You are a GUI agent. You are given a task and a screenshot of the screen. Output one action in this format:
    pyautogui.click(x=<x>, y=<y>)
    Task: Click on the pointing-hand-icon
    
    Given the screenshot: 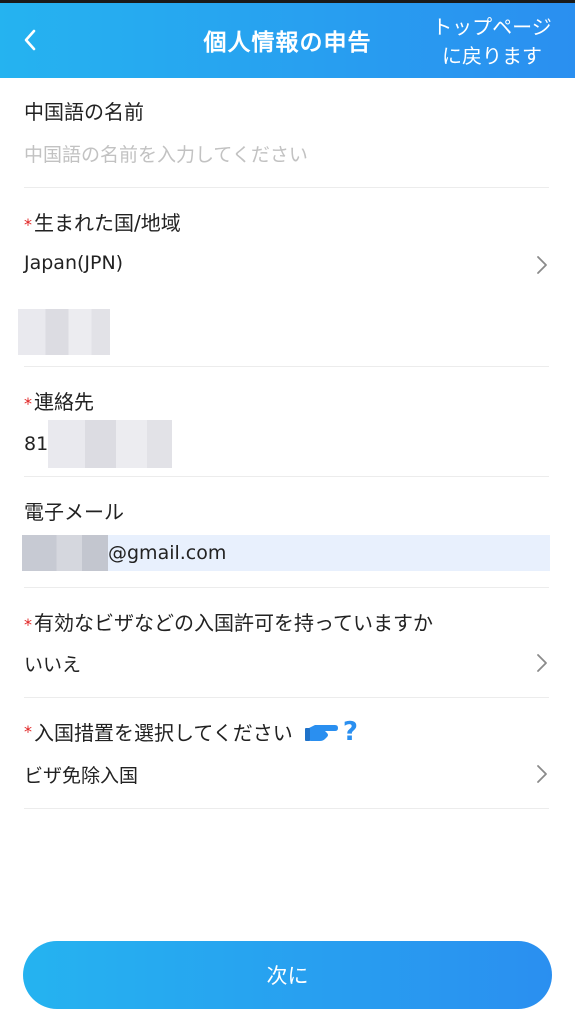 What is the action you would take?
    pyautogui.click(x=321, y=732)
    